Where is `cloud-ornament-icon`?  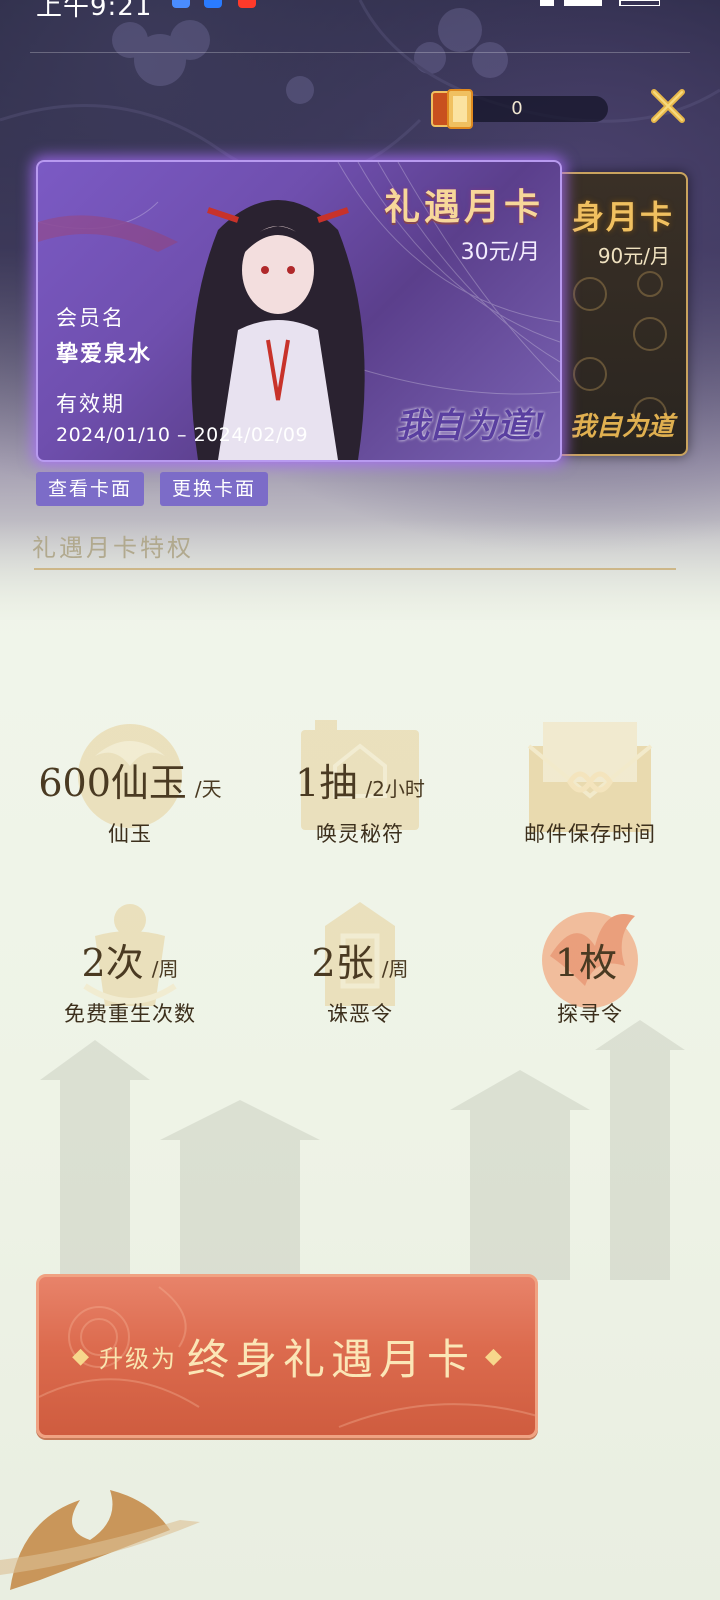 cloud-ornament-icon is located at coordinates (100, 1540).